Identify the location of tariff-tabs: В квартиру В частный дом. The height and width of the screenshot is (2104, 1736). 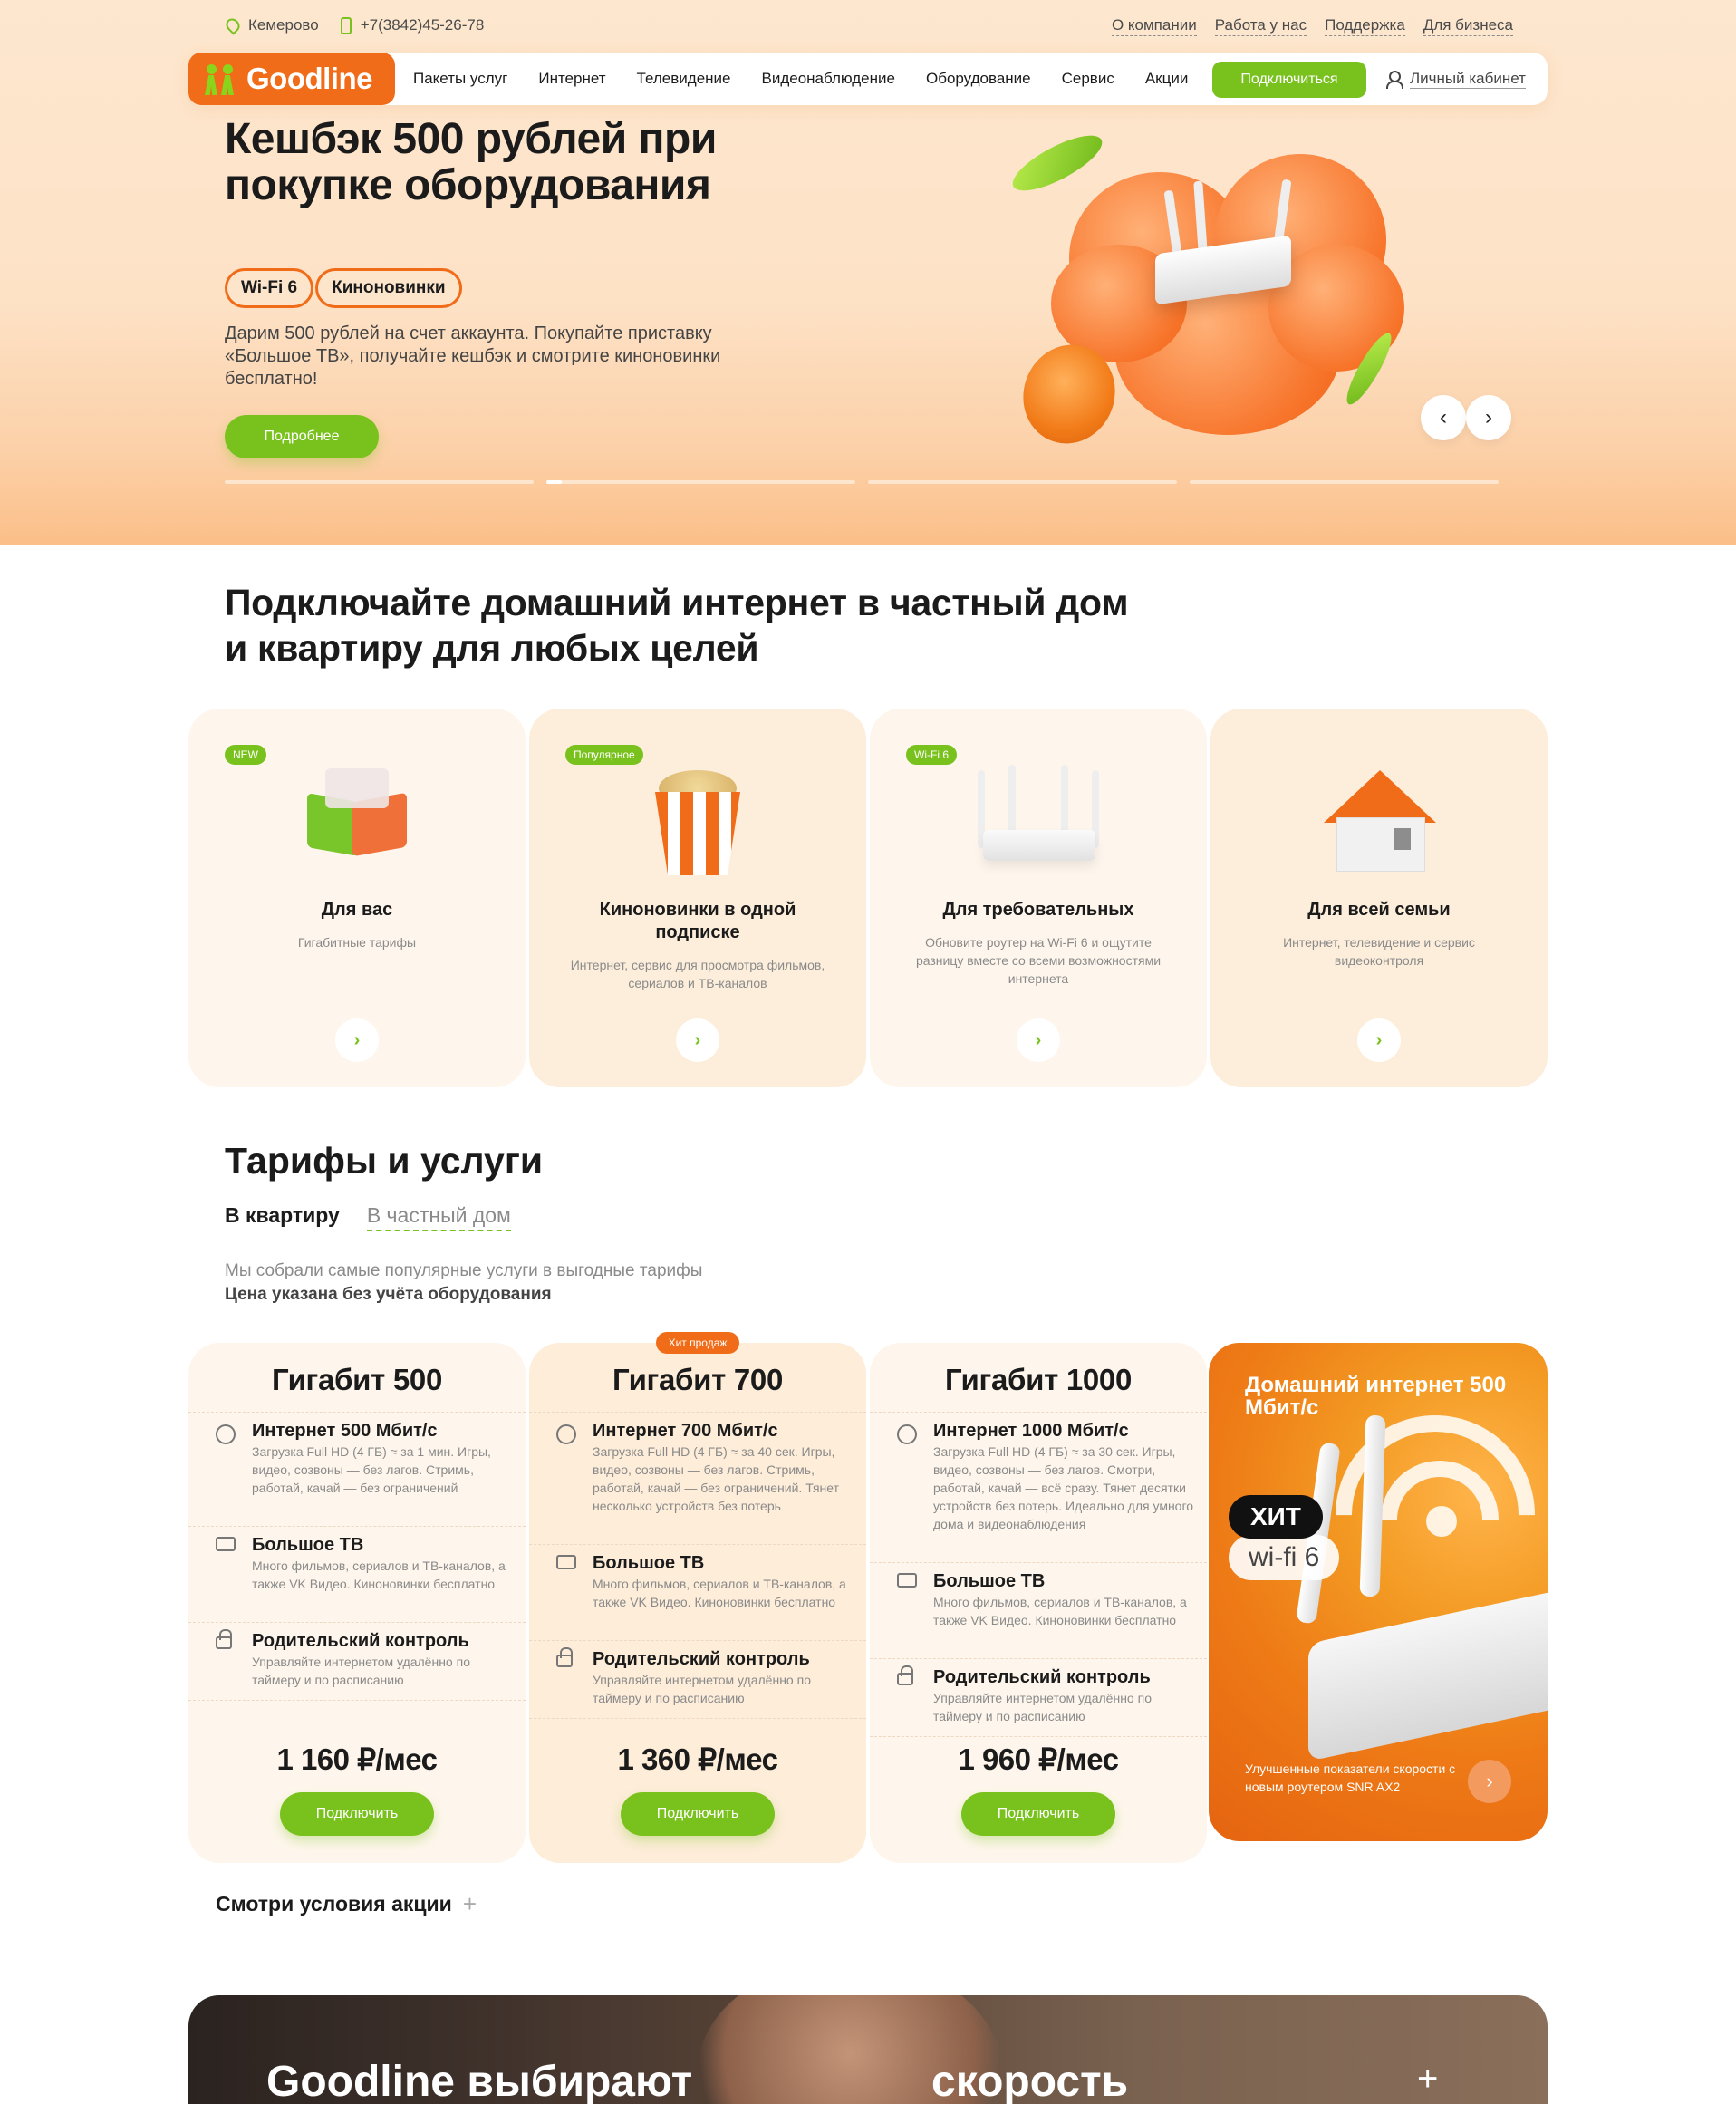
(368, 1217).